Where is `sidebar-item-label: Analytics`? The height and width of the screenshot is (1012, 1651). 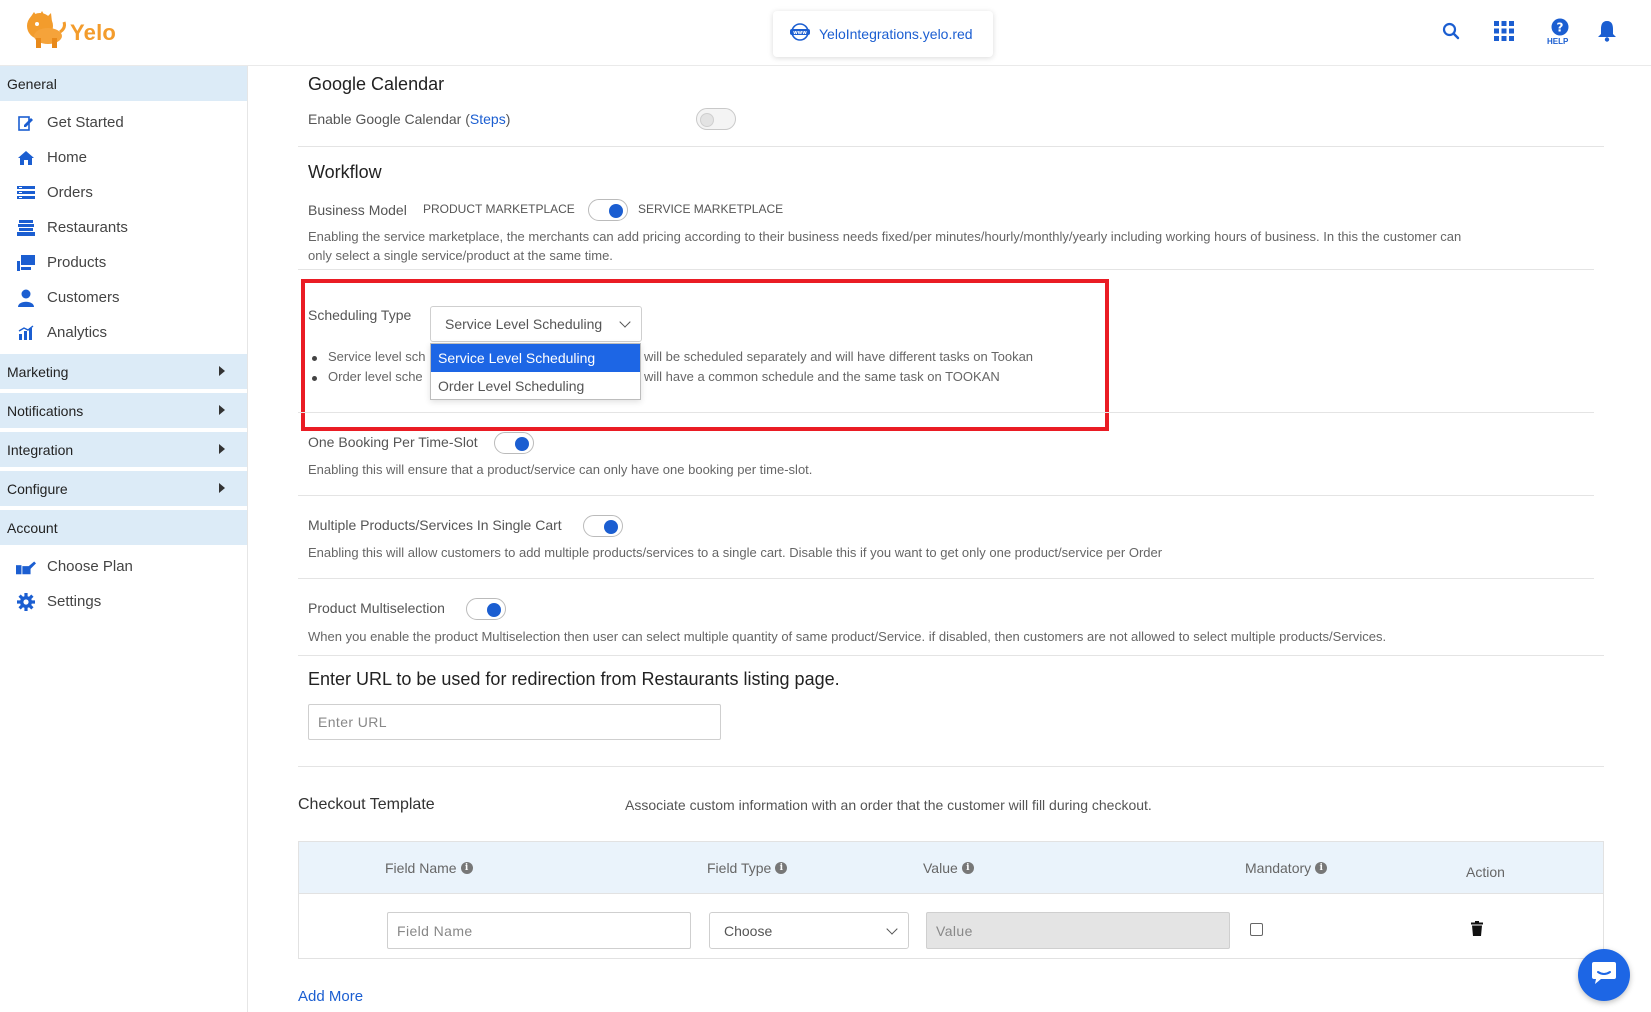
sidebar-item-label: Analytics is located at coordinates (77, 332).